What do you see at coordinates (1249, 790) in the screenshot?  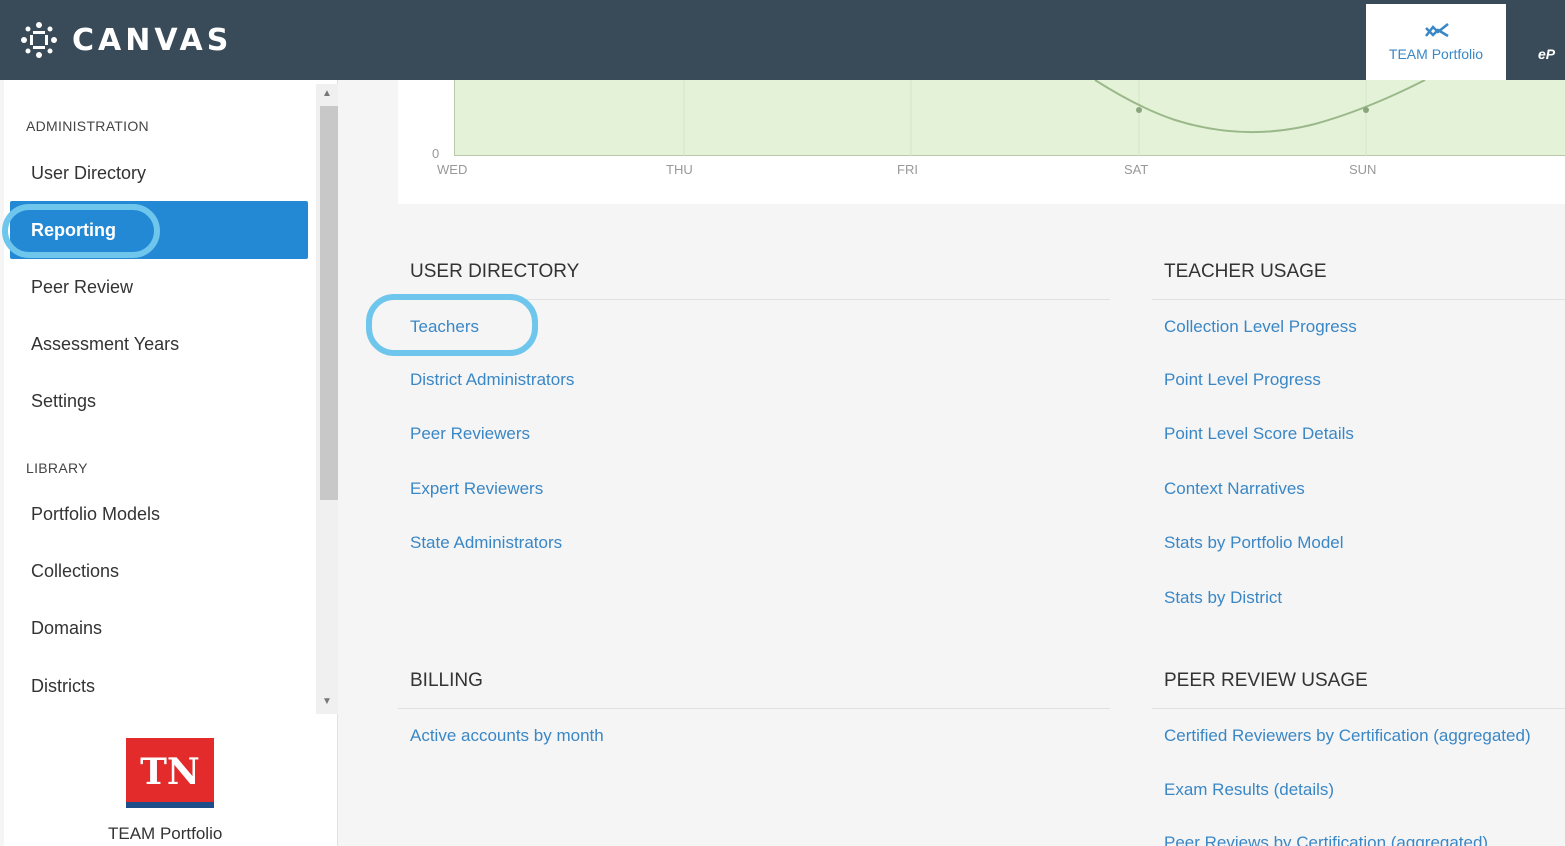 I see `link-exam-results-details: Exam Results (details)` at bounding box center [1249, 790].